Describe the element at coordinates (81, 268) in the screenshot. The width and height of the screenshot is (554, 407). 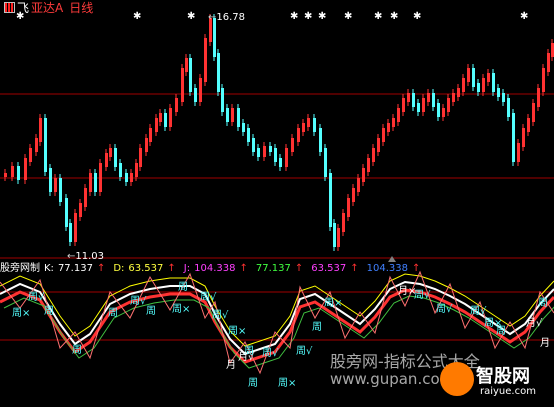
I see `k-value: 77.137 ↑` at that location.